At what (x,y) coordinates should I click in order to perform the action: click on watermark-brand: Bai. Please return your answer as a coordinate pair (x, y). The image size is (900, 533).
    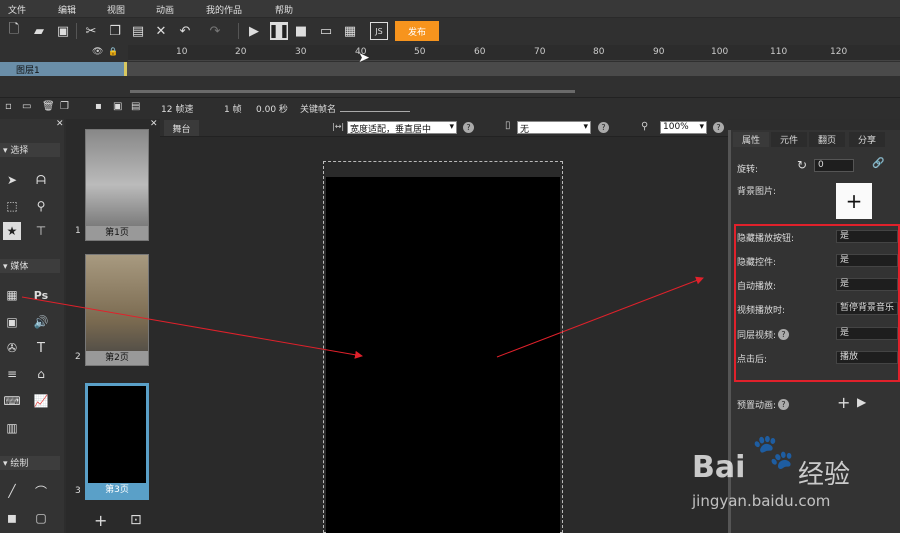
    Looking at the image, I should click on (719, 467).